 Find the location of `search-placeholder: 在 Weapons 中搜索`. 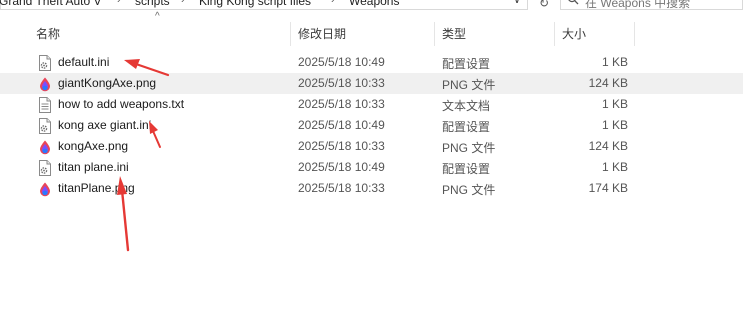

search-placeholder: 在 Weapons 中搜索 is located at coordinates (638, 5).